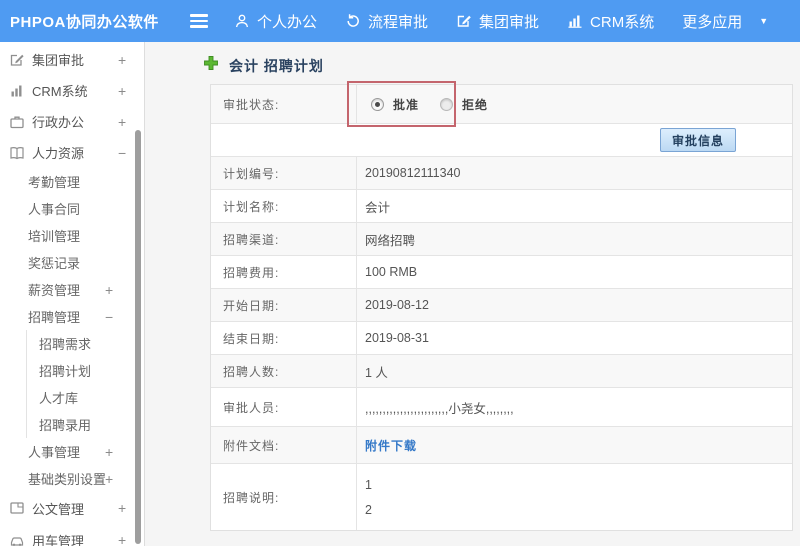 This screenshot has width=800, height=546. I want to click on sidebar-item-rewards: 奖惩记录, so click(72, 262).